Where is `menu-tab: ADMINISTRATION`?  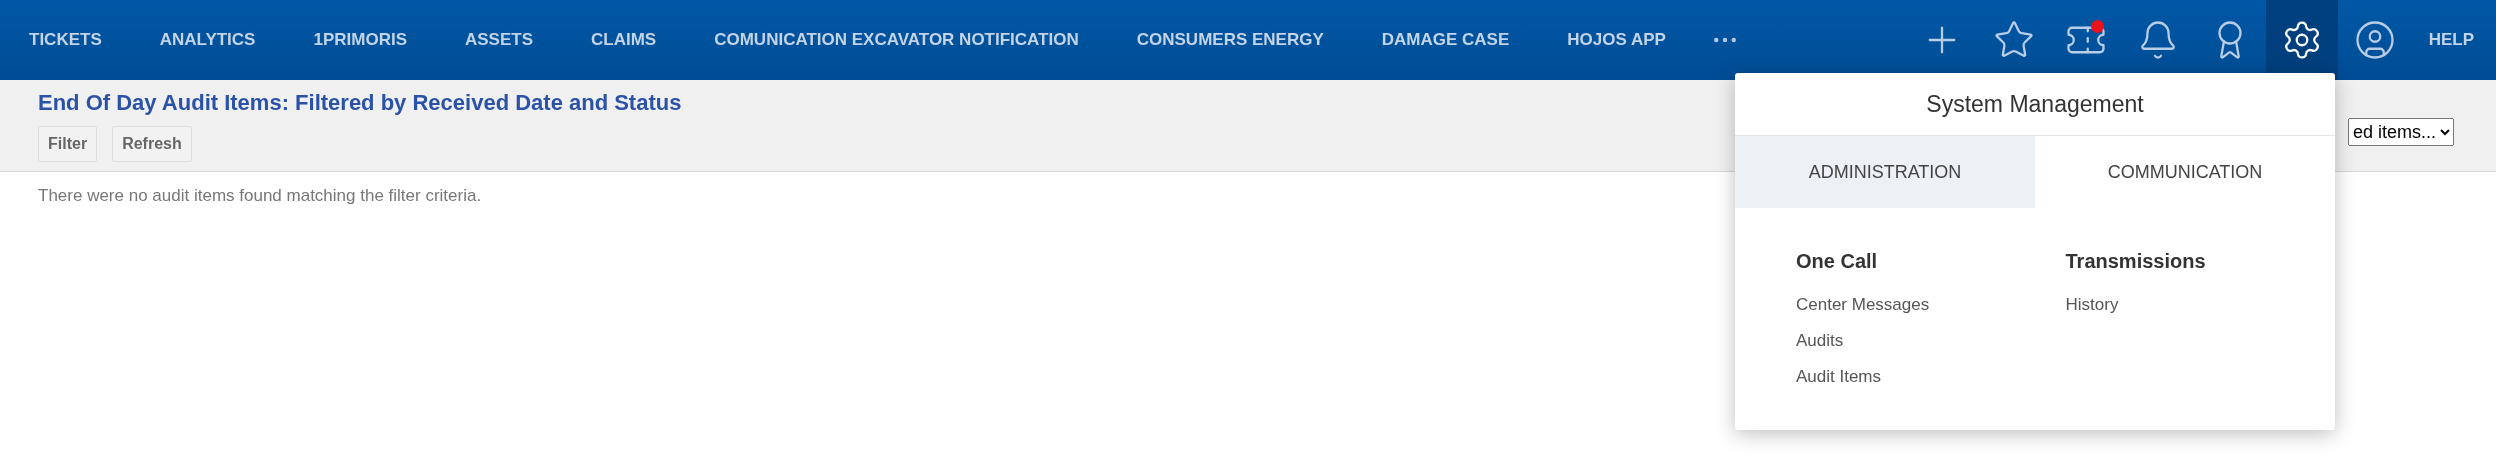 menu-tab: ADMINISTRATION is located at coordinates (1885, 172).